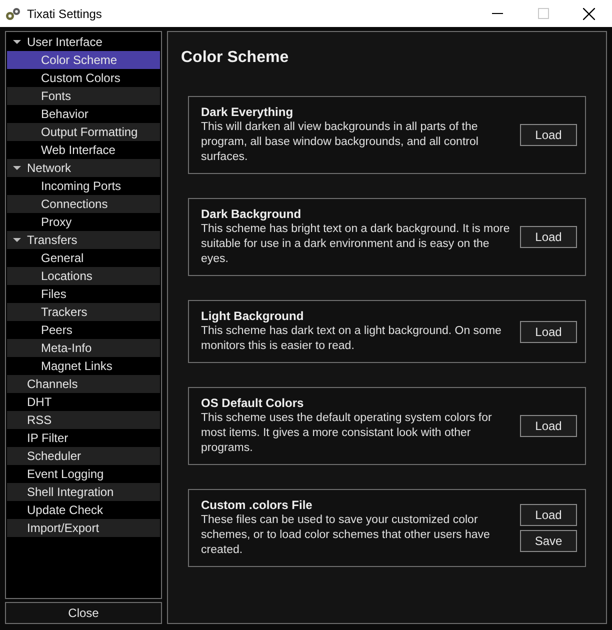 The image size is (612, 630). What do you see at coordinates (83, 132) in the screenshot?
I see `tree-item: Output Formatting` at bounding box center [83, 132].